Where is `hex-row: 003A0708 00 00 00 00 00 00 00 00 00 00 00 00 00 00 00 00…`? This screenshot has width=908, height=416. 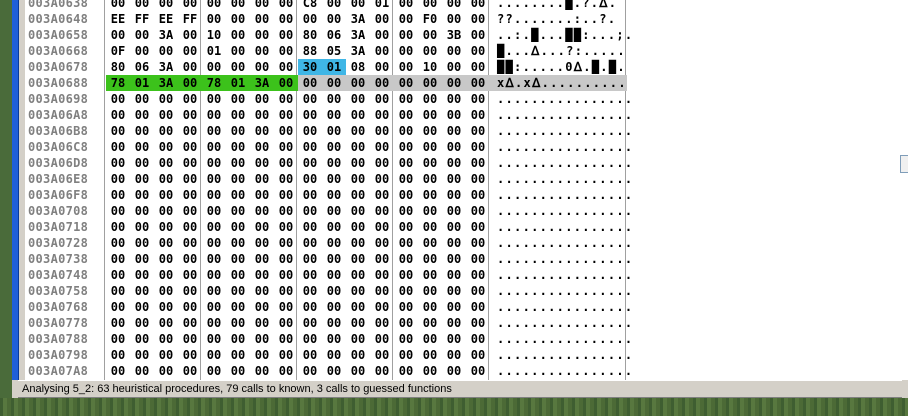
hex-row: 003A0708 00 00 00 00 00 00 00 00 00 00 00 00 00 00 00 00… is located at coordinates (466, 211).